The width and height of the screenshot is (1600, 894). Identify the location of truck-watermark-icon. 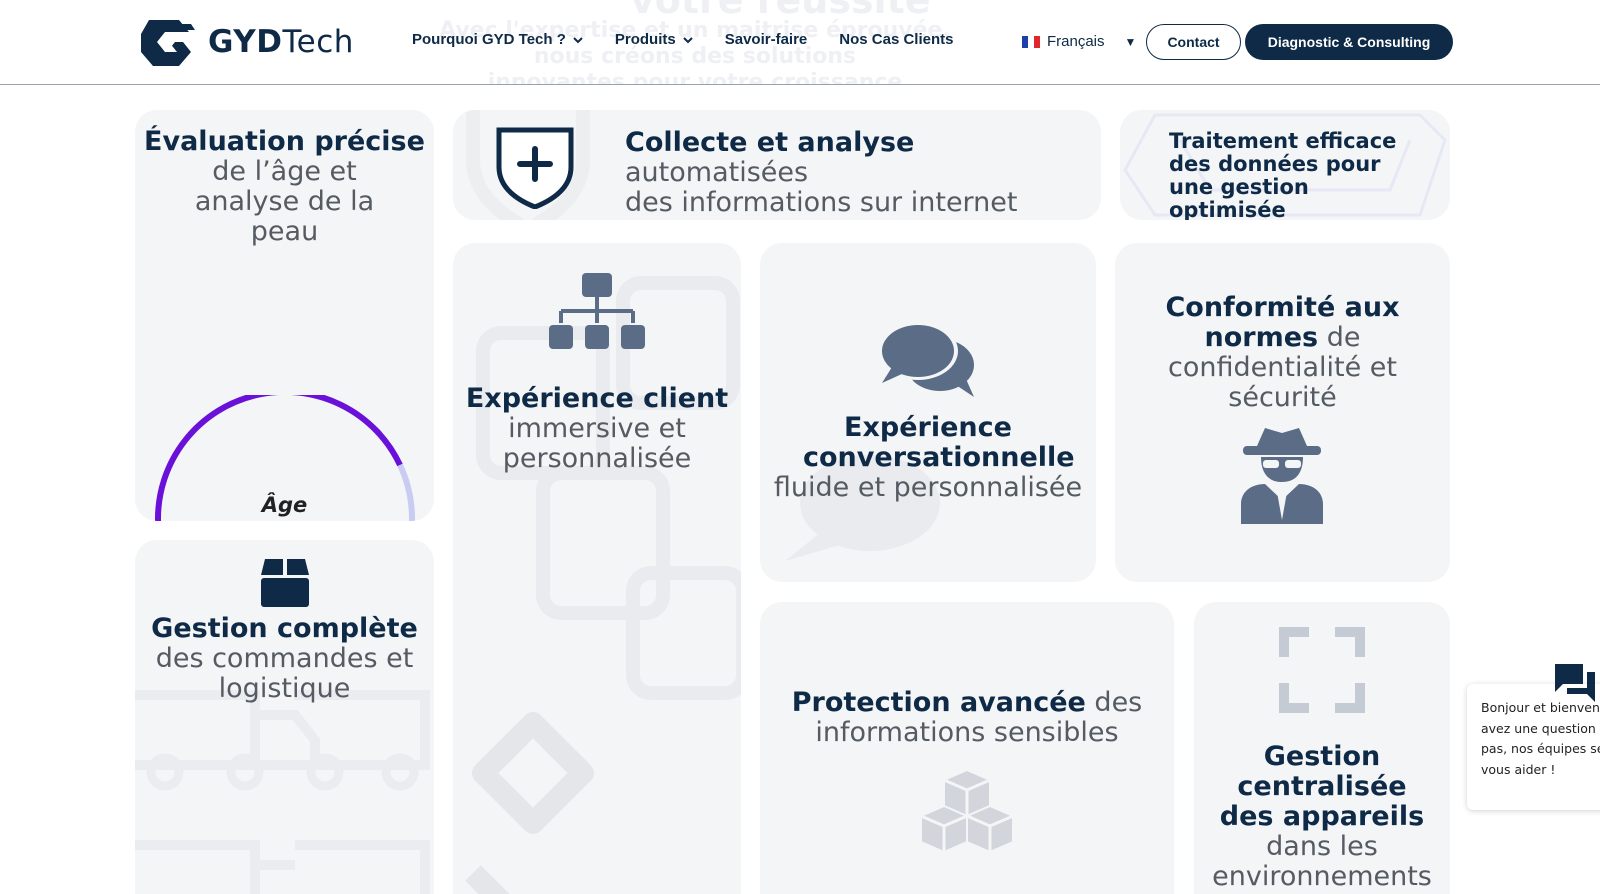
(282, 792).